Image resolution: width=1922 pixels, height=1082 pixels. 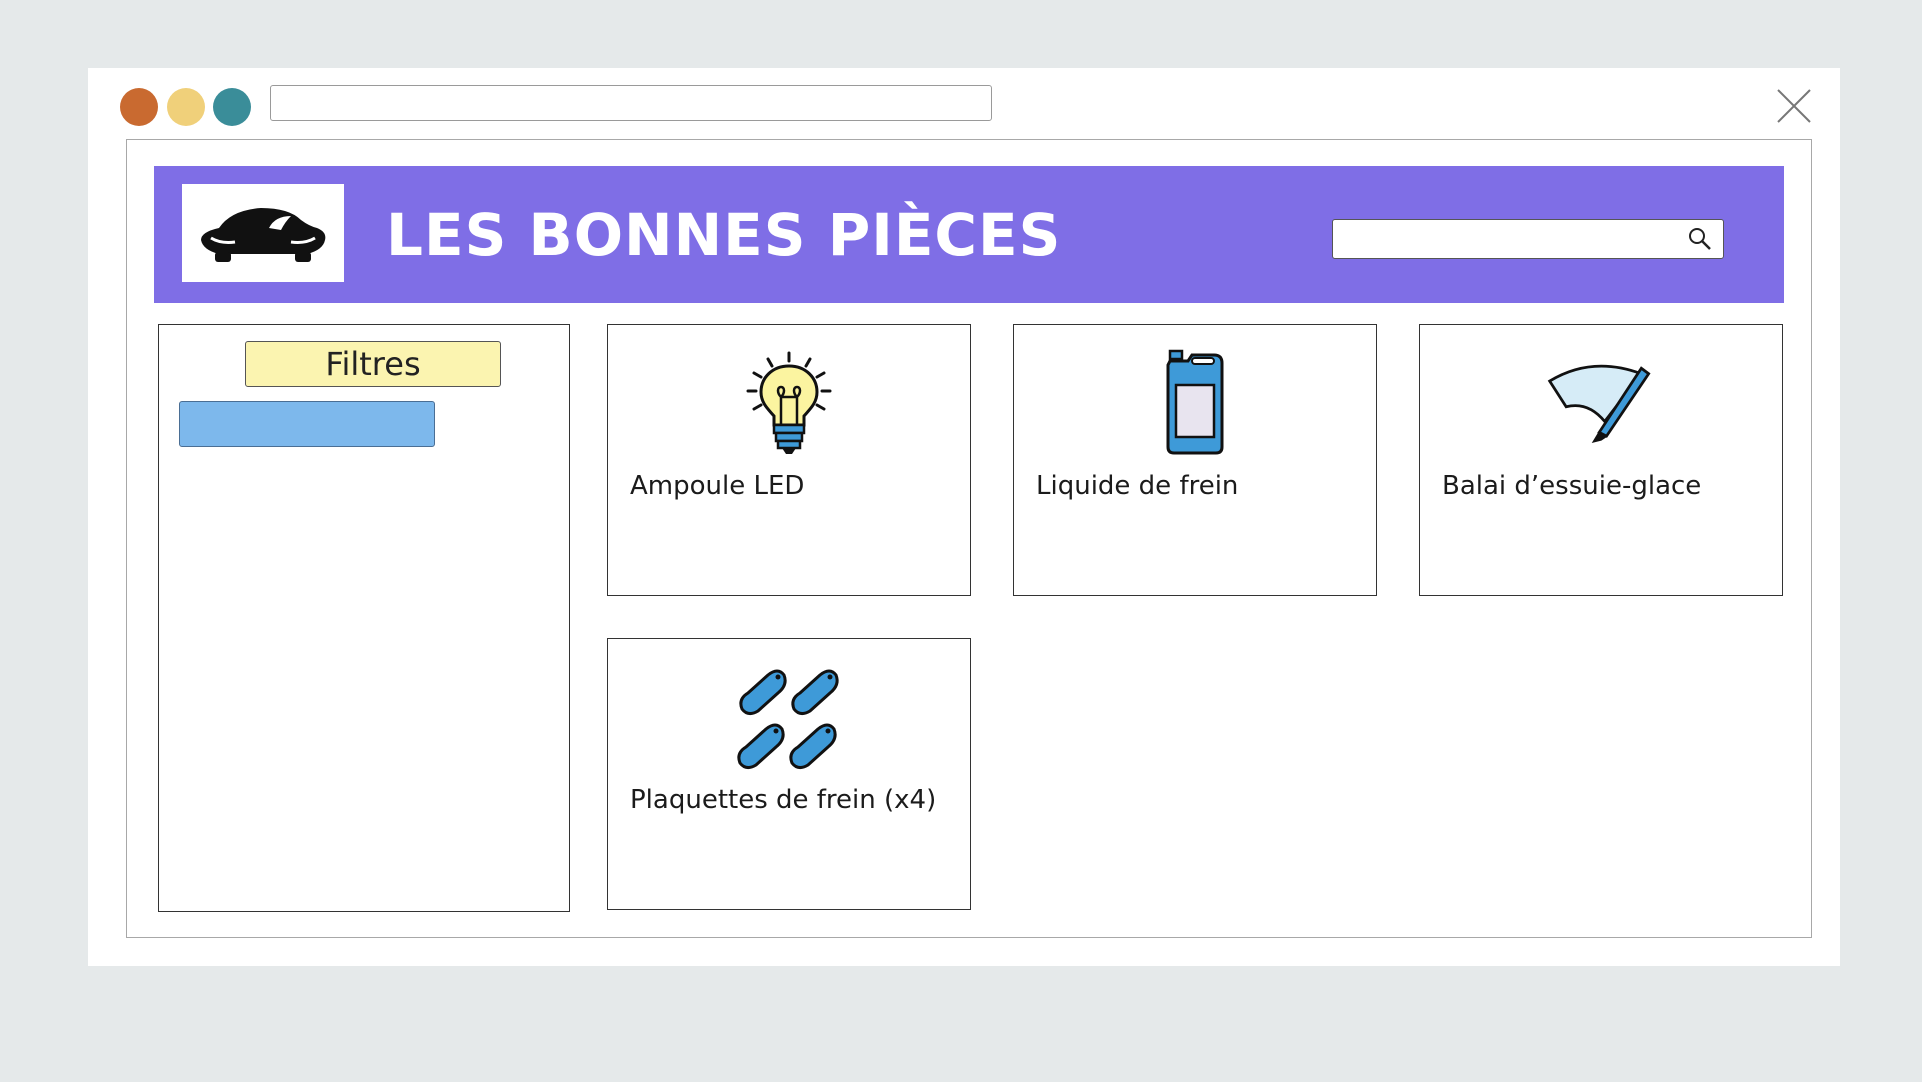 I want to click on search-input, so click(x=1528, y=239).